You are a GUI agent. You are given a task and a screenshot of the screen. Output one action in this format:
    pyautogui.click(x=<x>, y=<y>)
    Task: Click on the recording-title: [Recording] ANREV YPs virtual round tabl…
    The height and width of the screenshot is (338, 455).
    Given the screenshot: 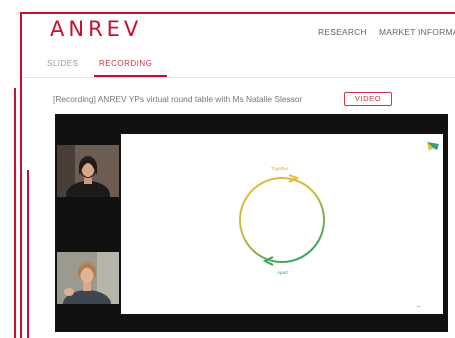 What is the action you would take?
    pyautogui.click(x=178, y=99)
    